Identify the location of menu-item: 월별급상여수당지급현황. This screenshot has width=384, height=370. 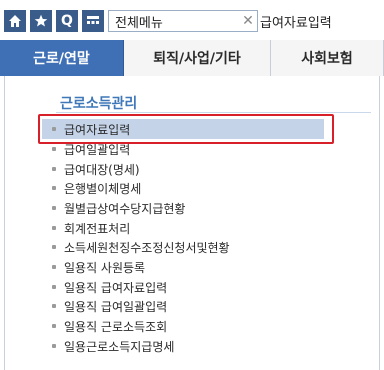
(192, 208).